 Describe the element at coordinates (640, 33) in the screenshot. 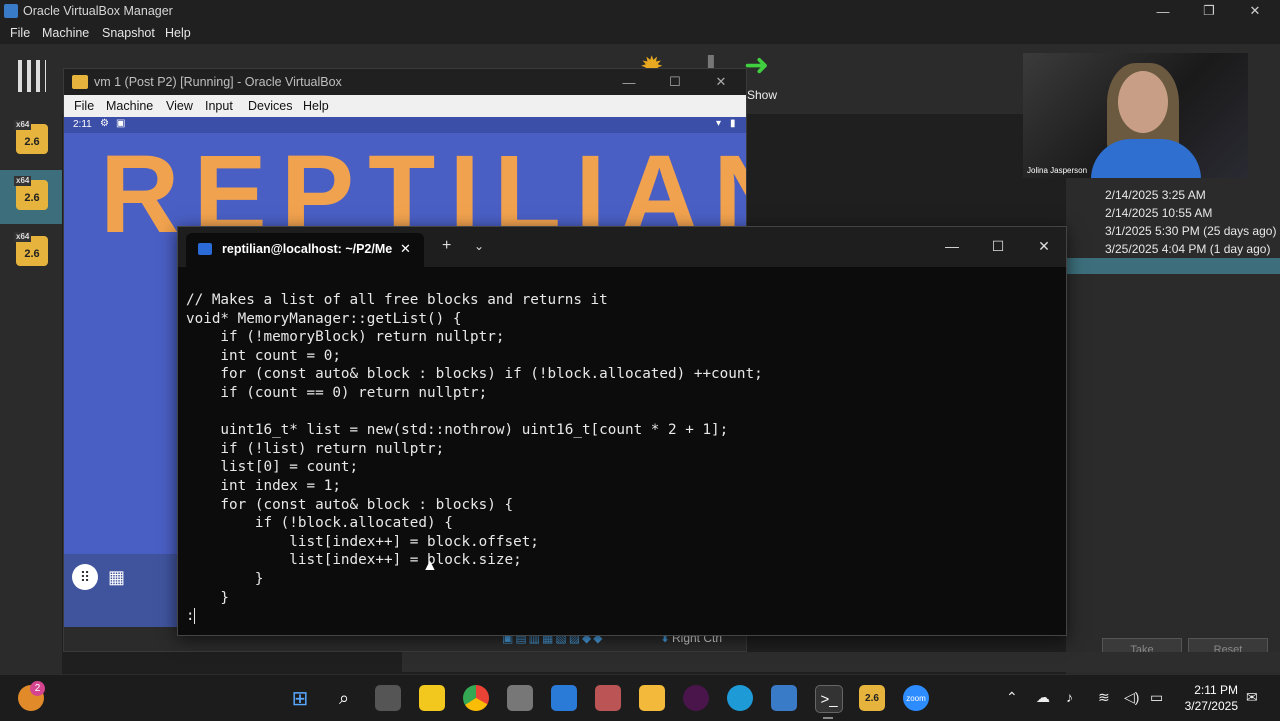

I see `host-menu-bar: File Machine Snapshot Help` at that location.